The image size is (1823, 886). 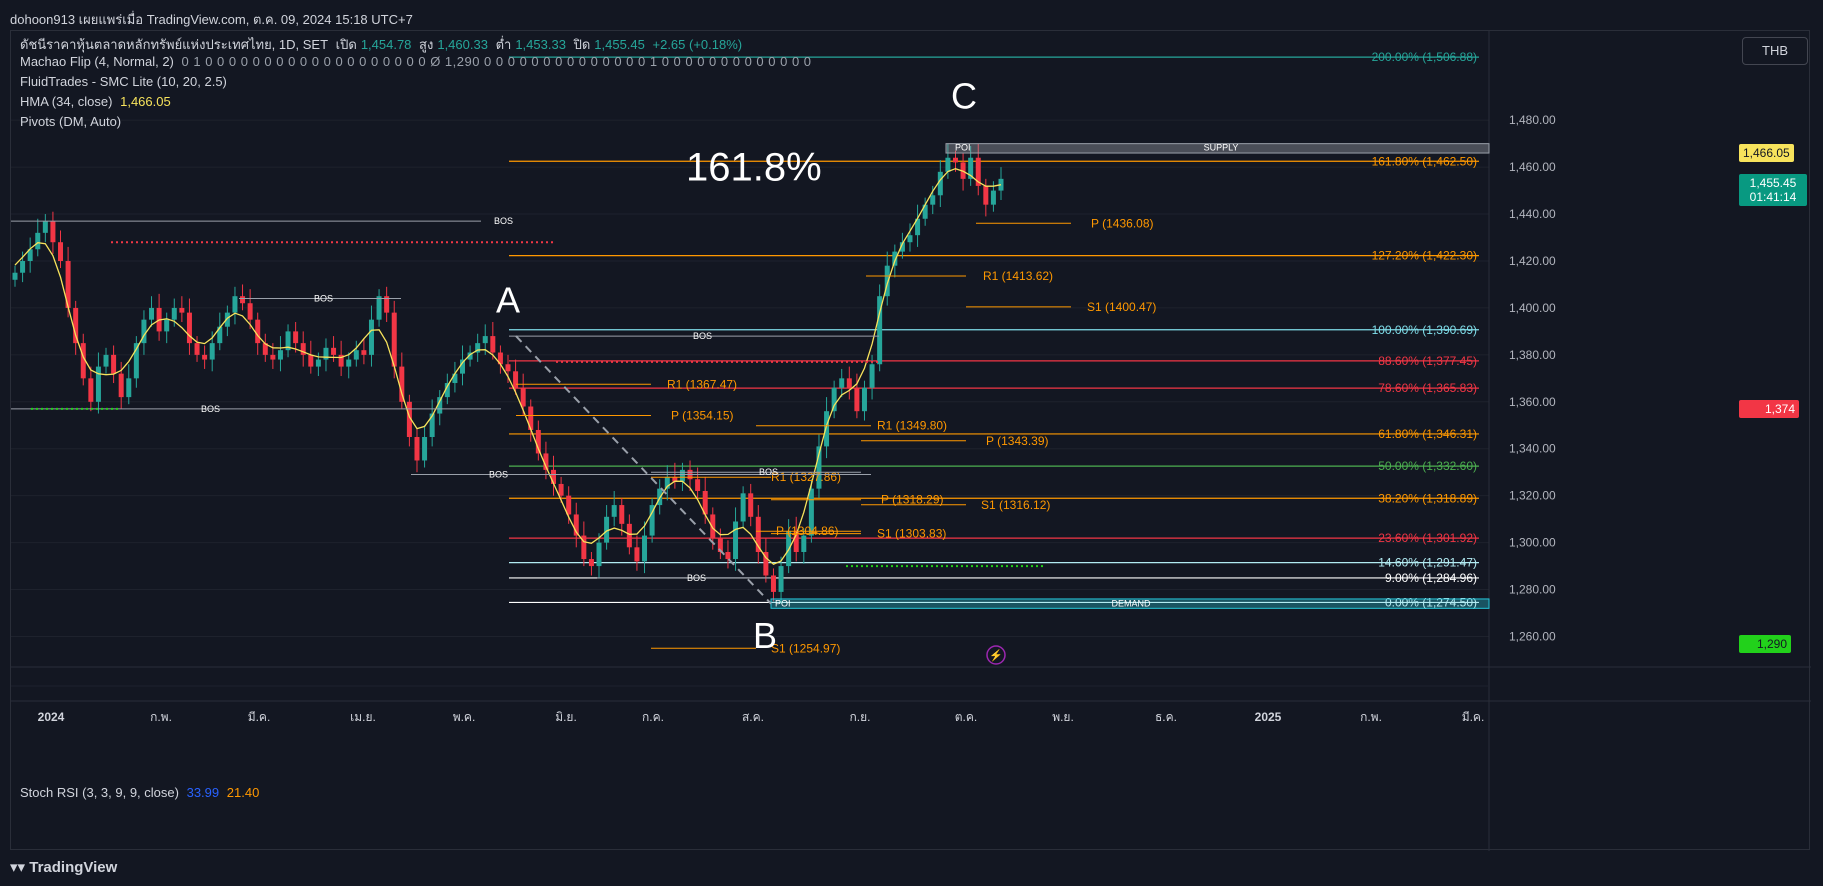 What do you see at coordinates (1532, 402) in the screenshot?
I see `y-tick-label: 1,360.00` at bounding box center [1532, 402].